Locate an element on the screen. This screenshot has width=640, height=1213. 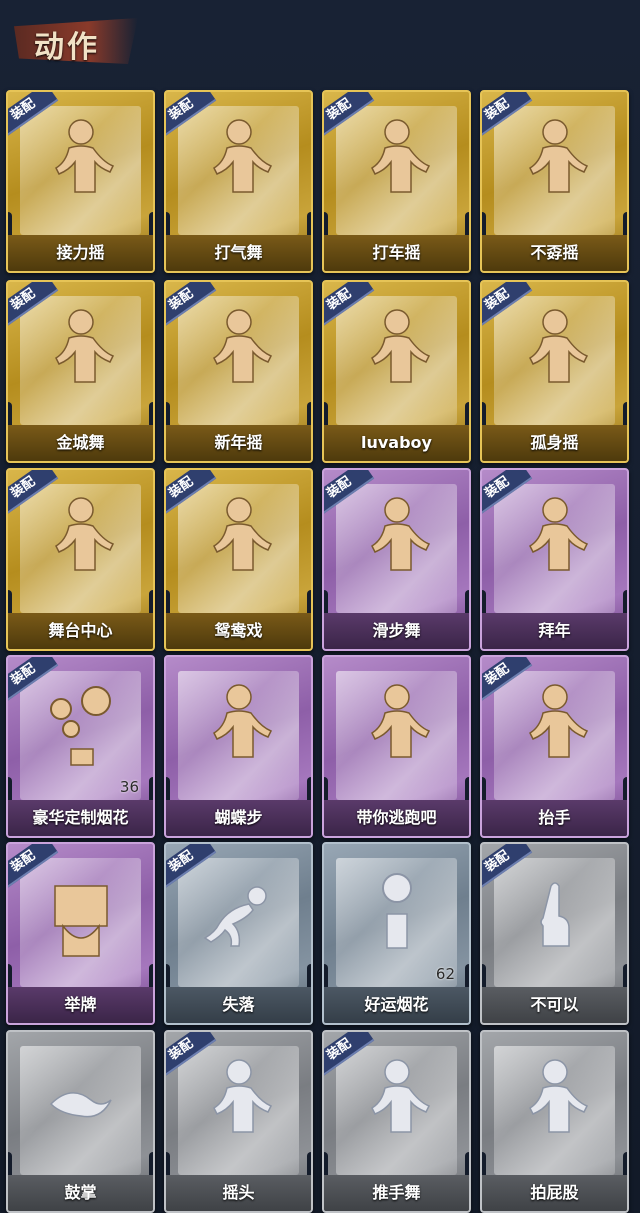
emote-card: 不孬摇 装配 is located at coordinates (554, 181).